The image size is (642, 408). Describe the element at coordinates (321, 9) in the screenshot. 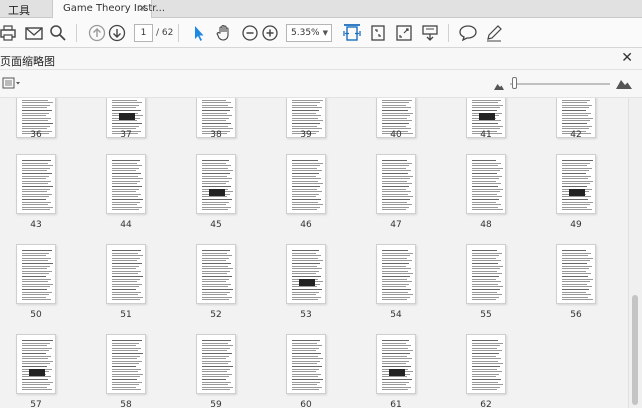

I see `tab-bar: 工具 Game Theory Instr... ×` at that location.